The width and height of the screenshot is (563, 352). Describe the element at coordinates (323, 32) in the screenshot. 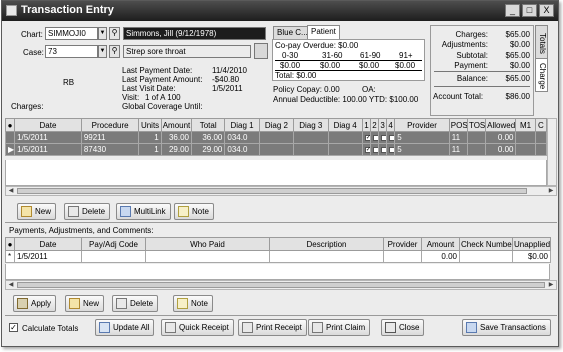

I see `tab-patient: Patient` at that location.